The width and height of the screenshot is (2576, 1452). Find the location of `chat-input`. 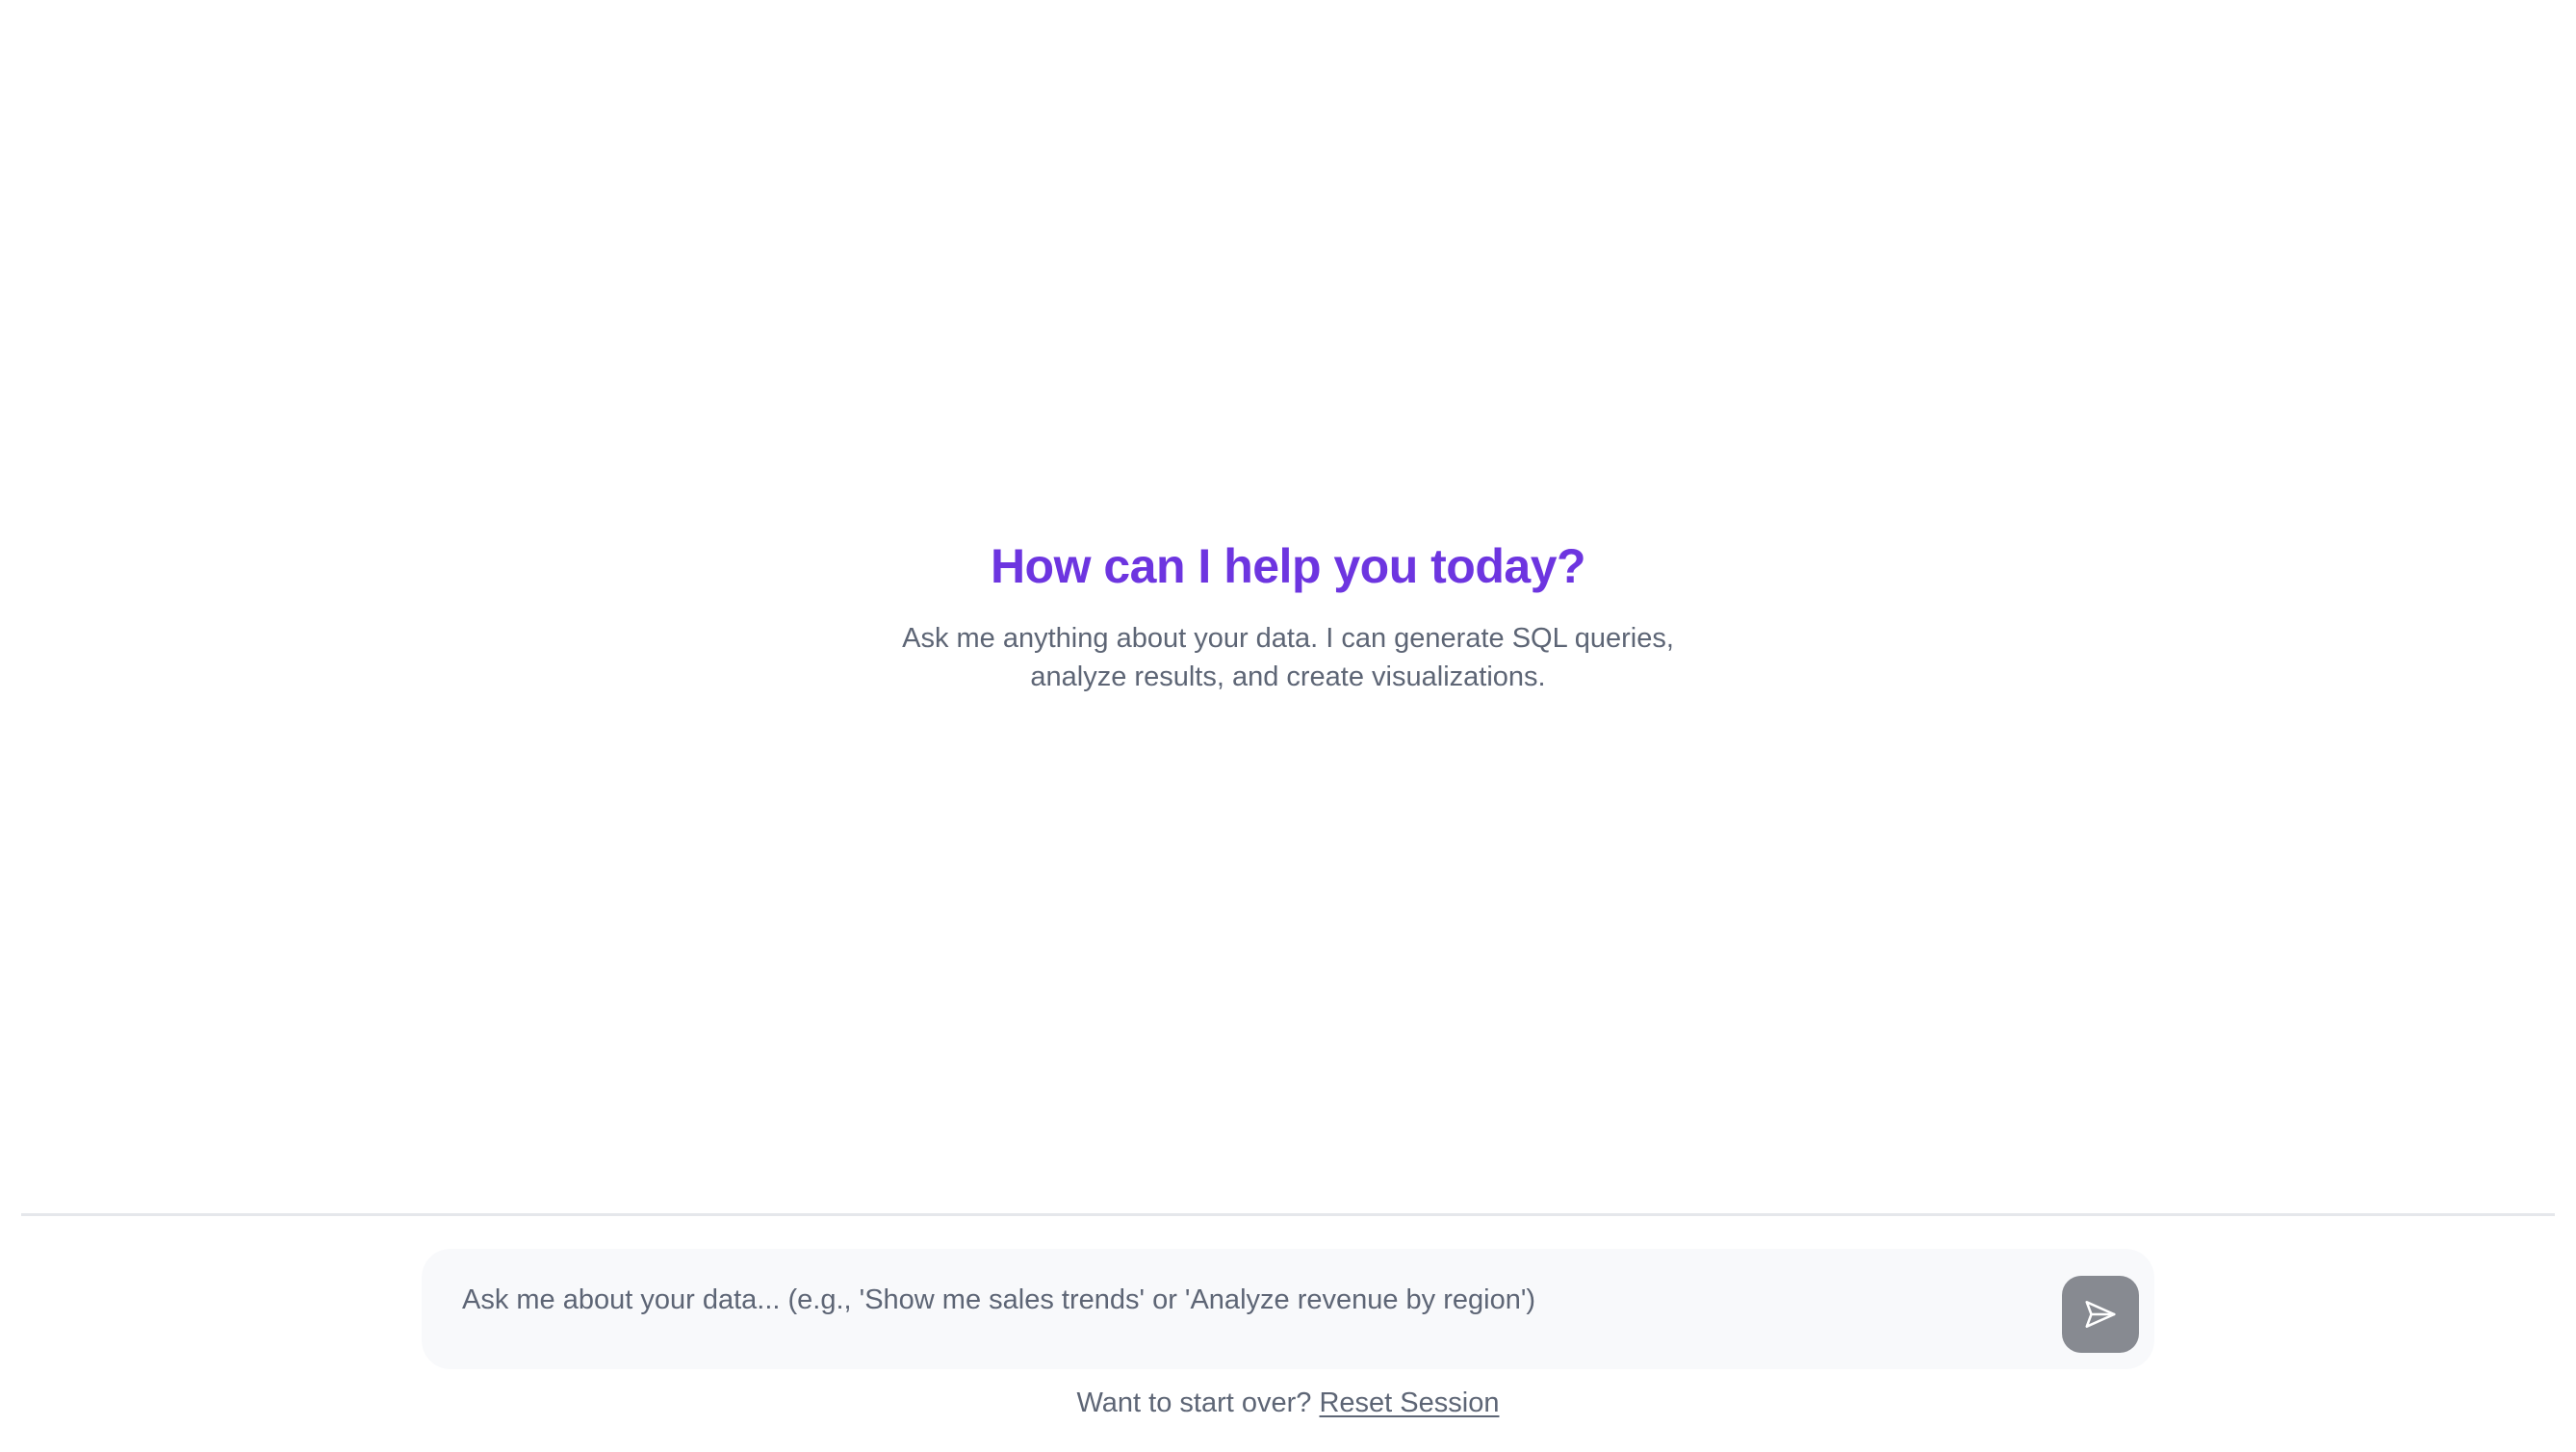

chat-input is located at coordinates (1256, 1300).